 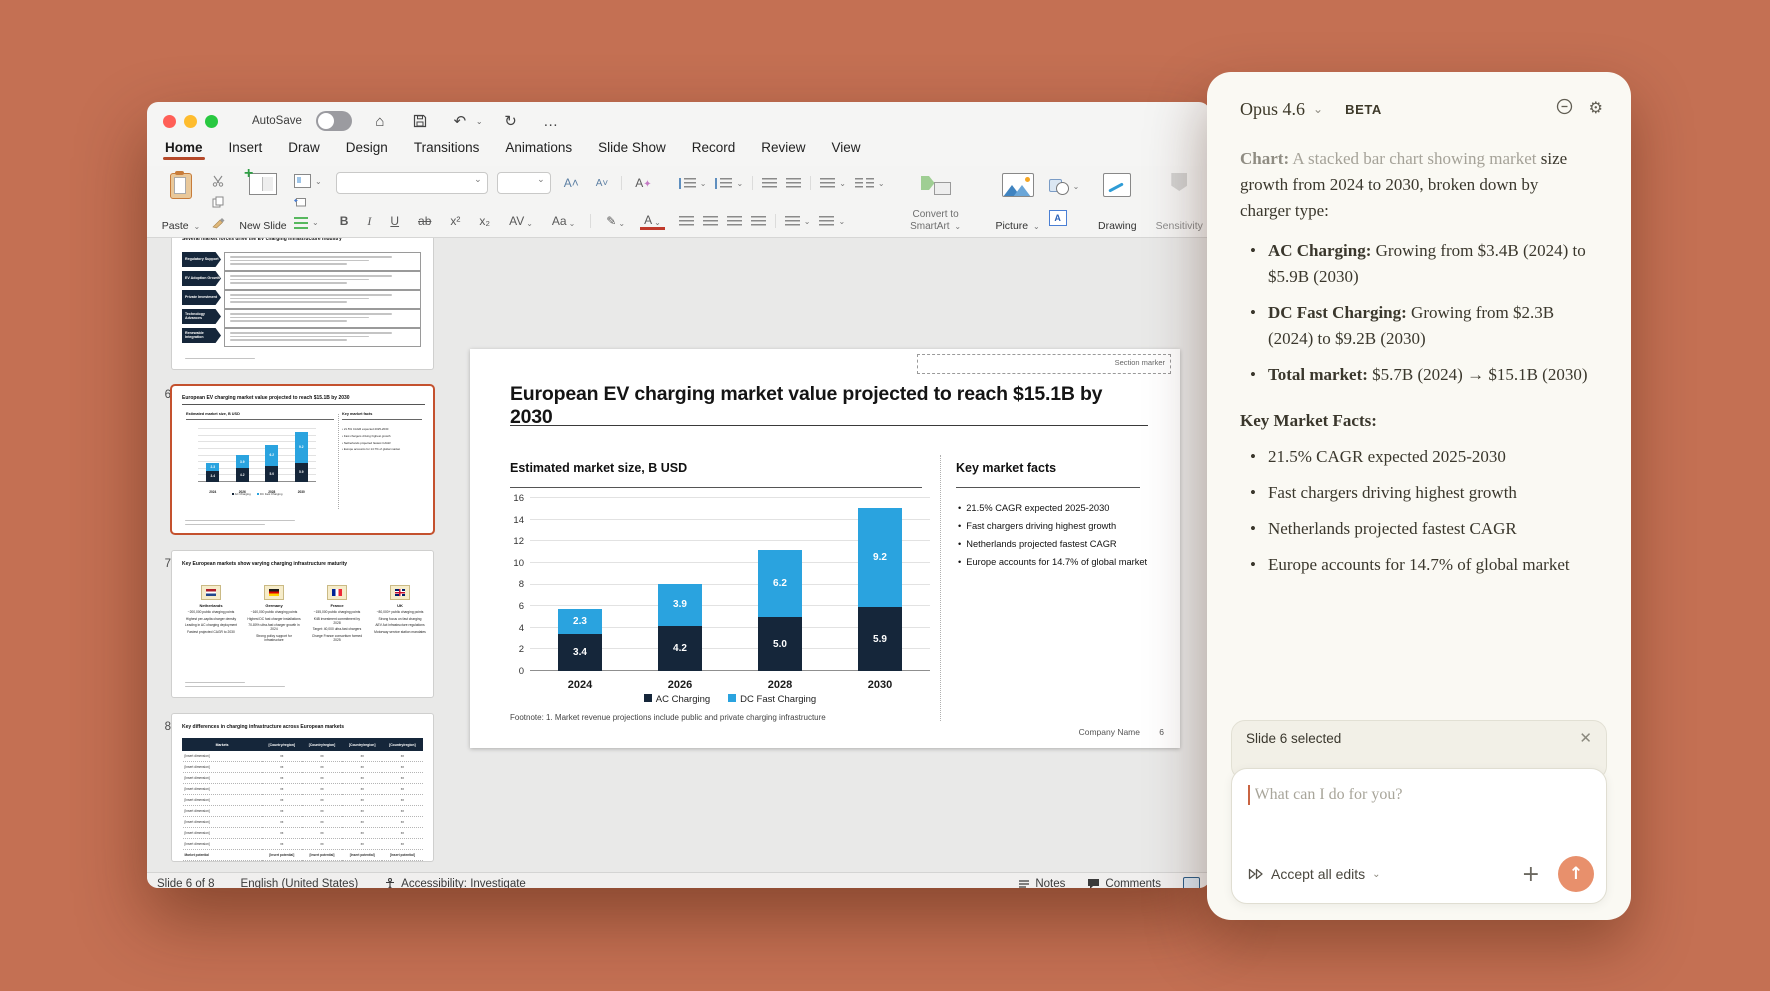 I want to click on superscript-icon: x², so click(x=455, y=221).